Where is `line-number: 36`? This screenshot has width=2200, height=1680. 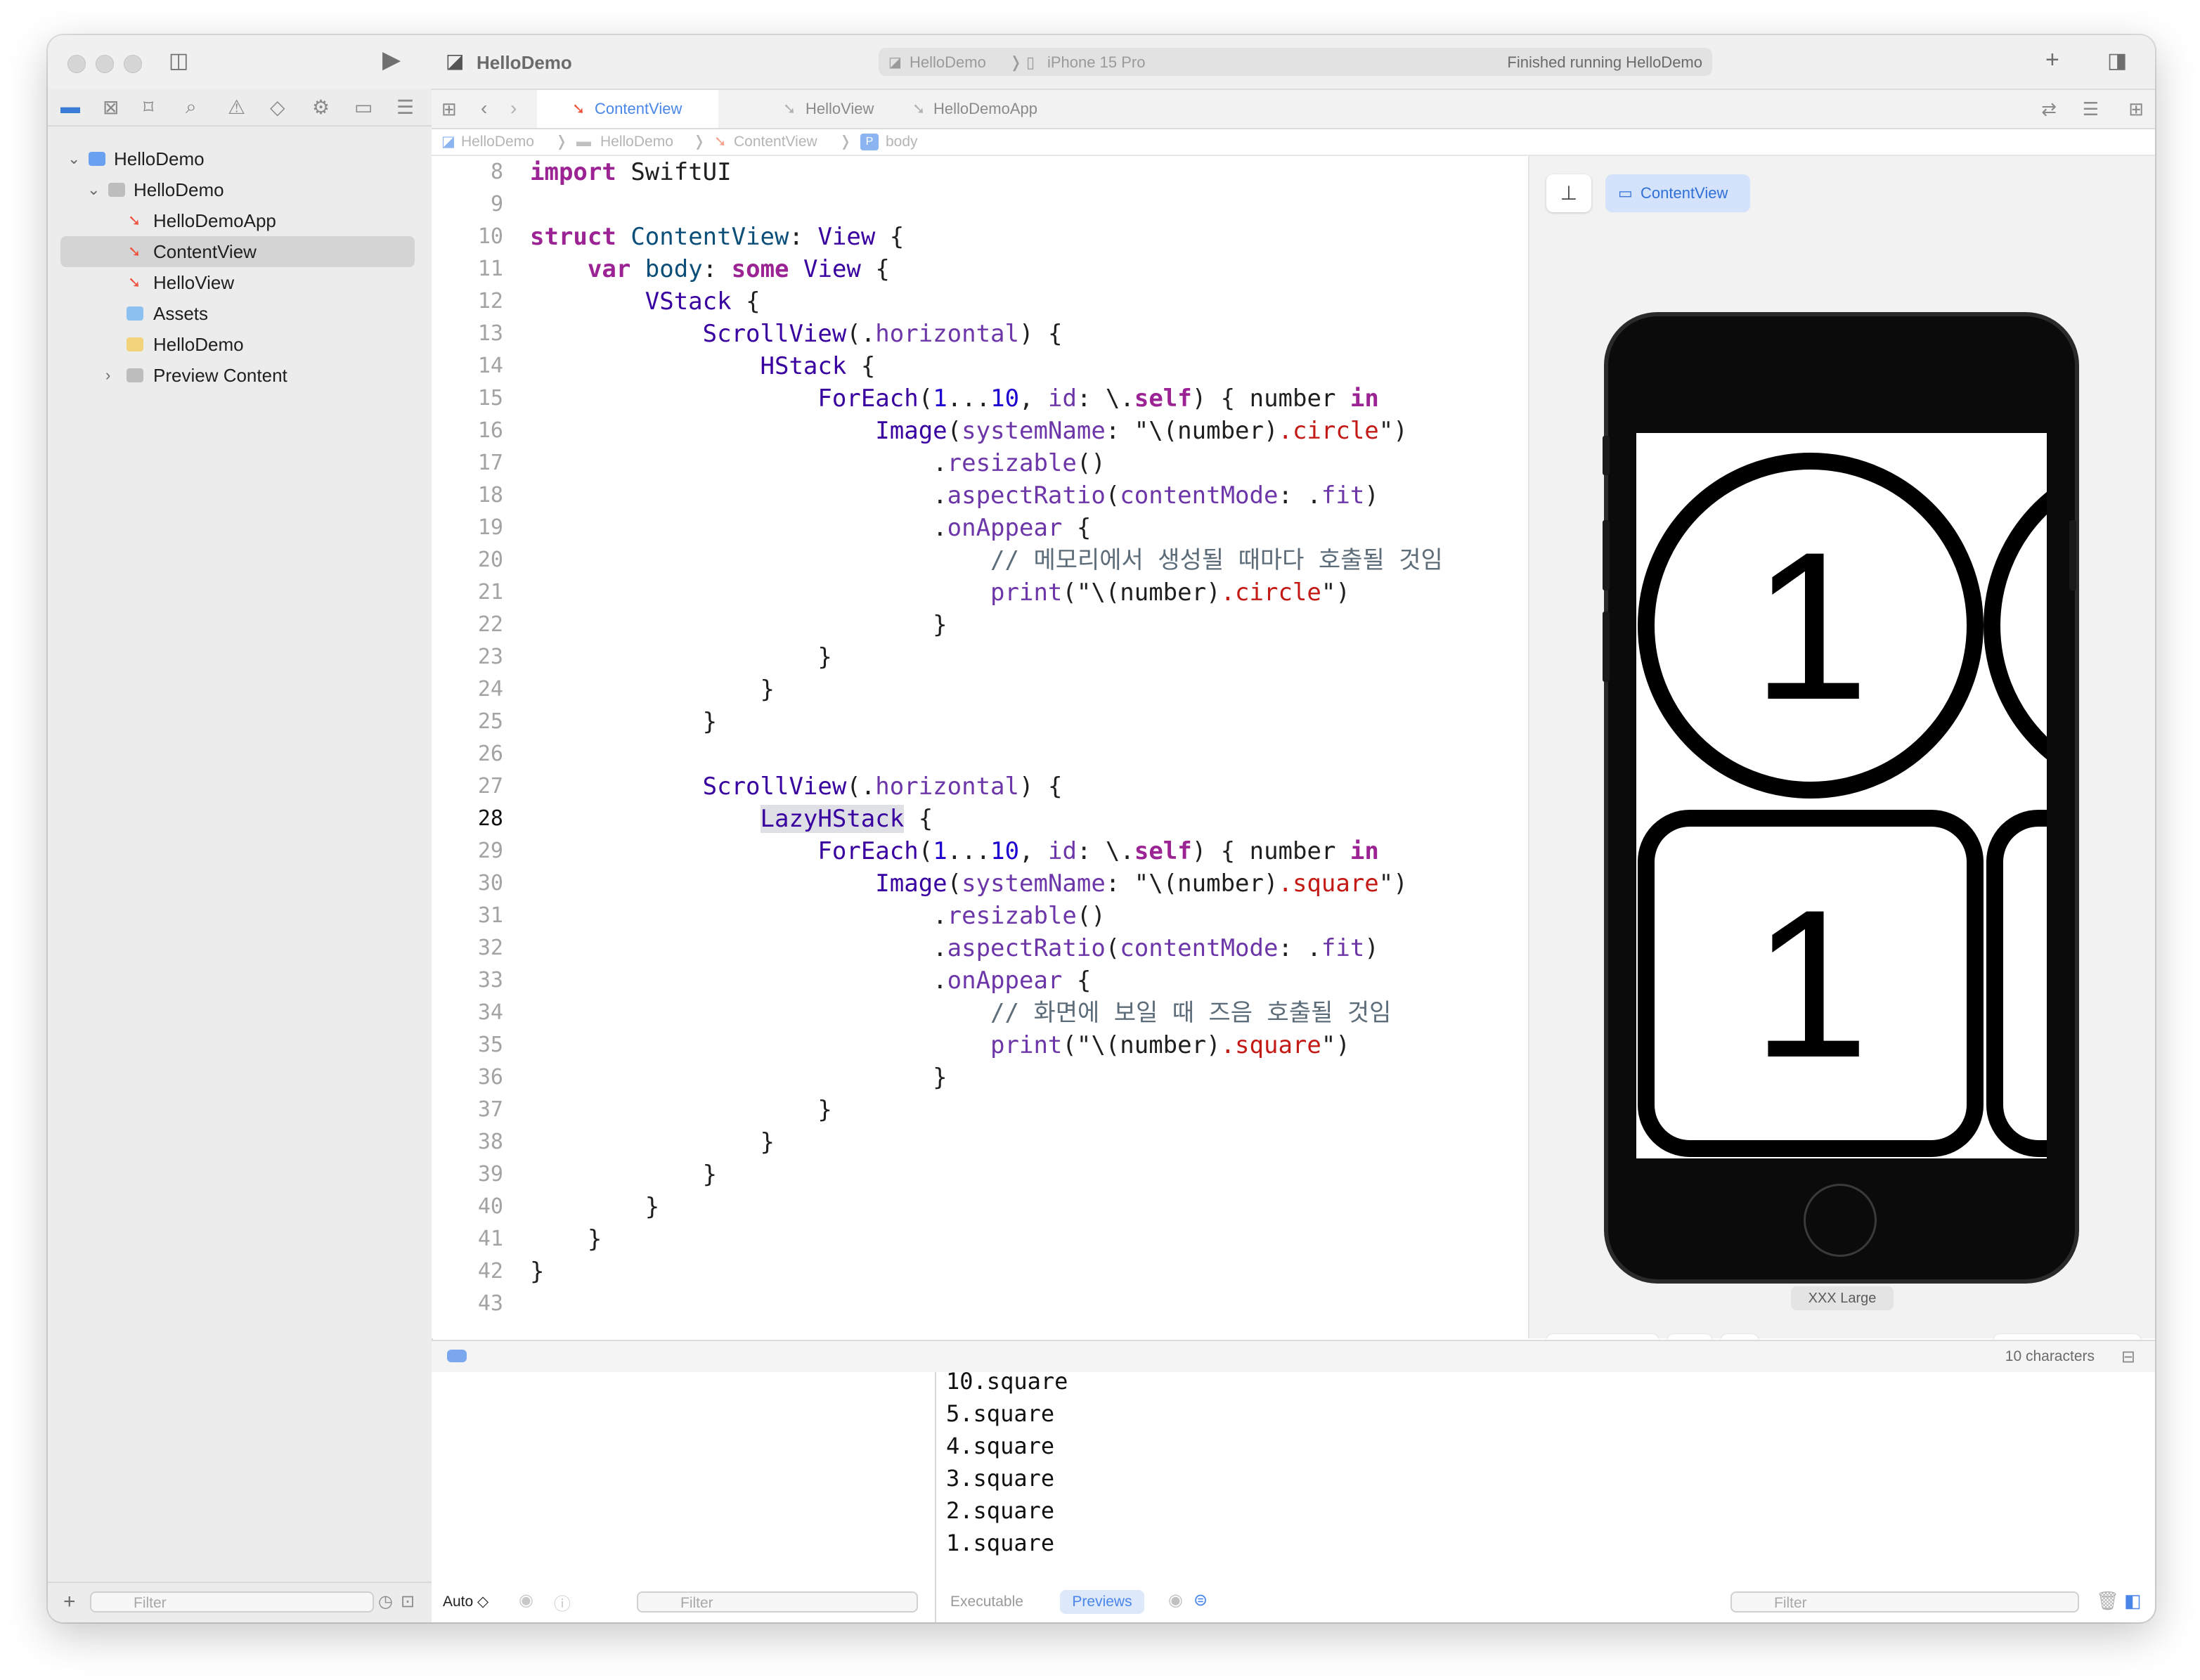 line-number: 36 is located at coordinates (490, 1077).